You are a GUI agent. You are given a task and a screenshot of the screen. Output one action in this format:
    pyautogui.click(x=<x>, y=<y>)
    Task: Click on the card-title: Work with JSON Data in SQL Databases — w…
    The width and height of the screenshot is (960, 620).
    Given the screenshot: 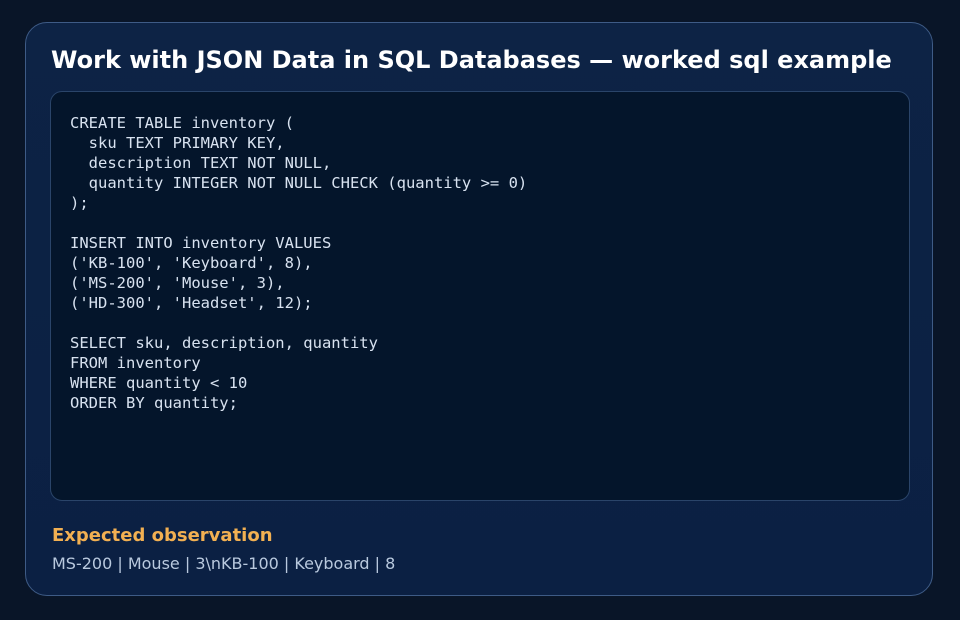 What is the action you would take?
    pyautogui.click(x=471, y=60)
    